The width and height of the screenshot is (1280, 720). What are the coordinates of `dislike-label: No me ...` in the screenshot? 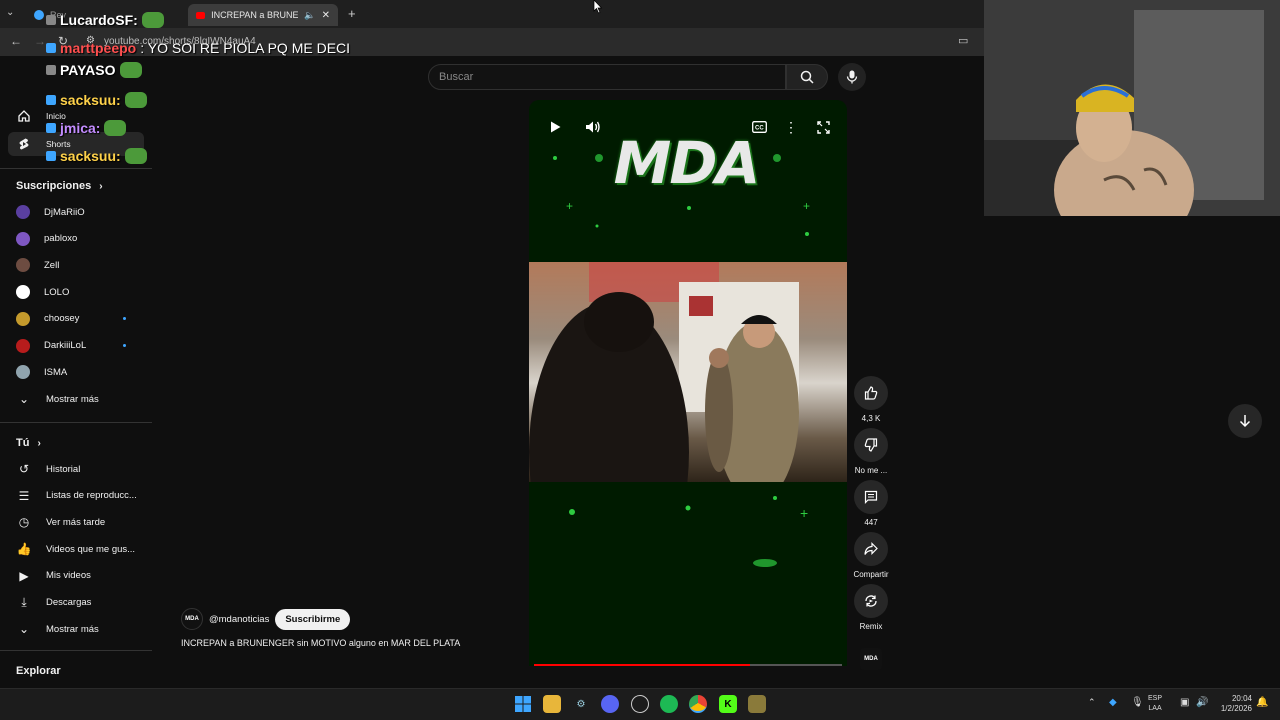 It's located at (871, 470).